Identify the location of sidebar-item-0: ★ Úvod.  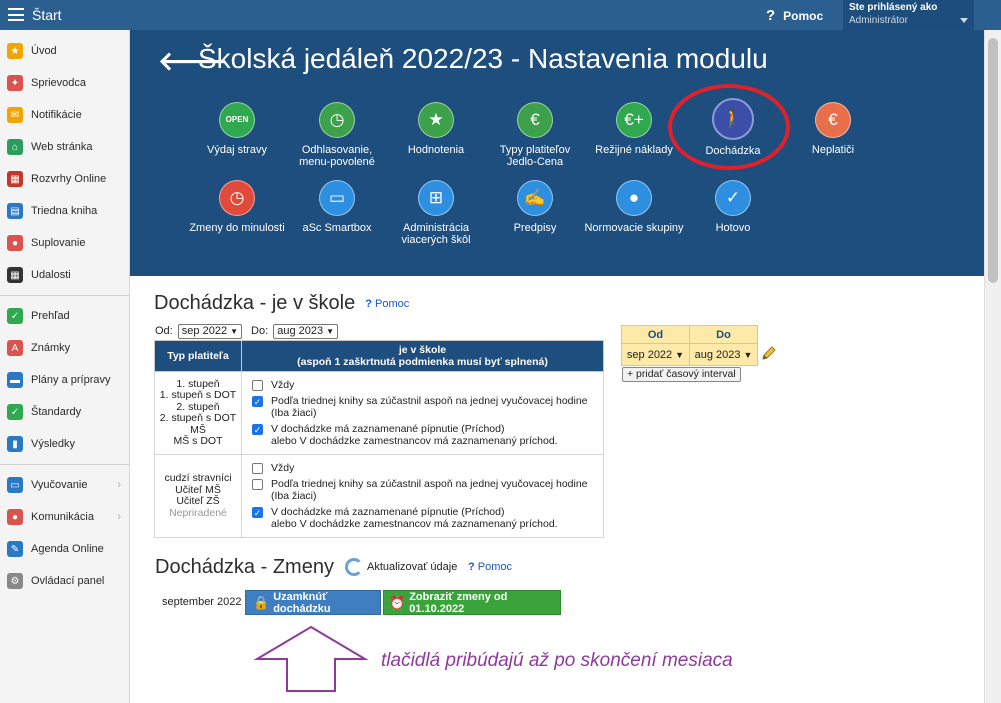
(64, 51).